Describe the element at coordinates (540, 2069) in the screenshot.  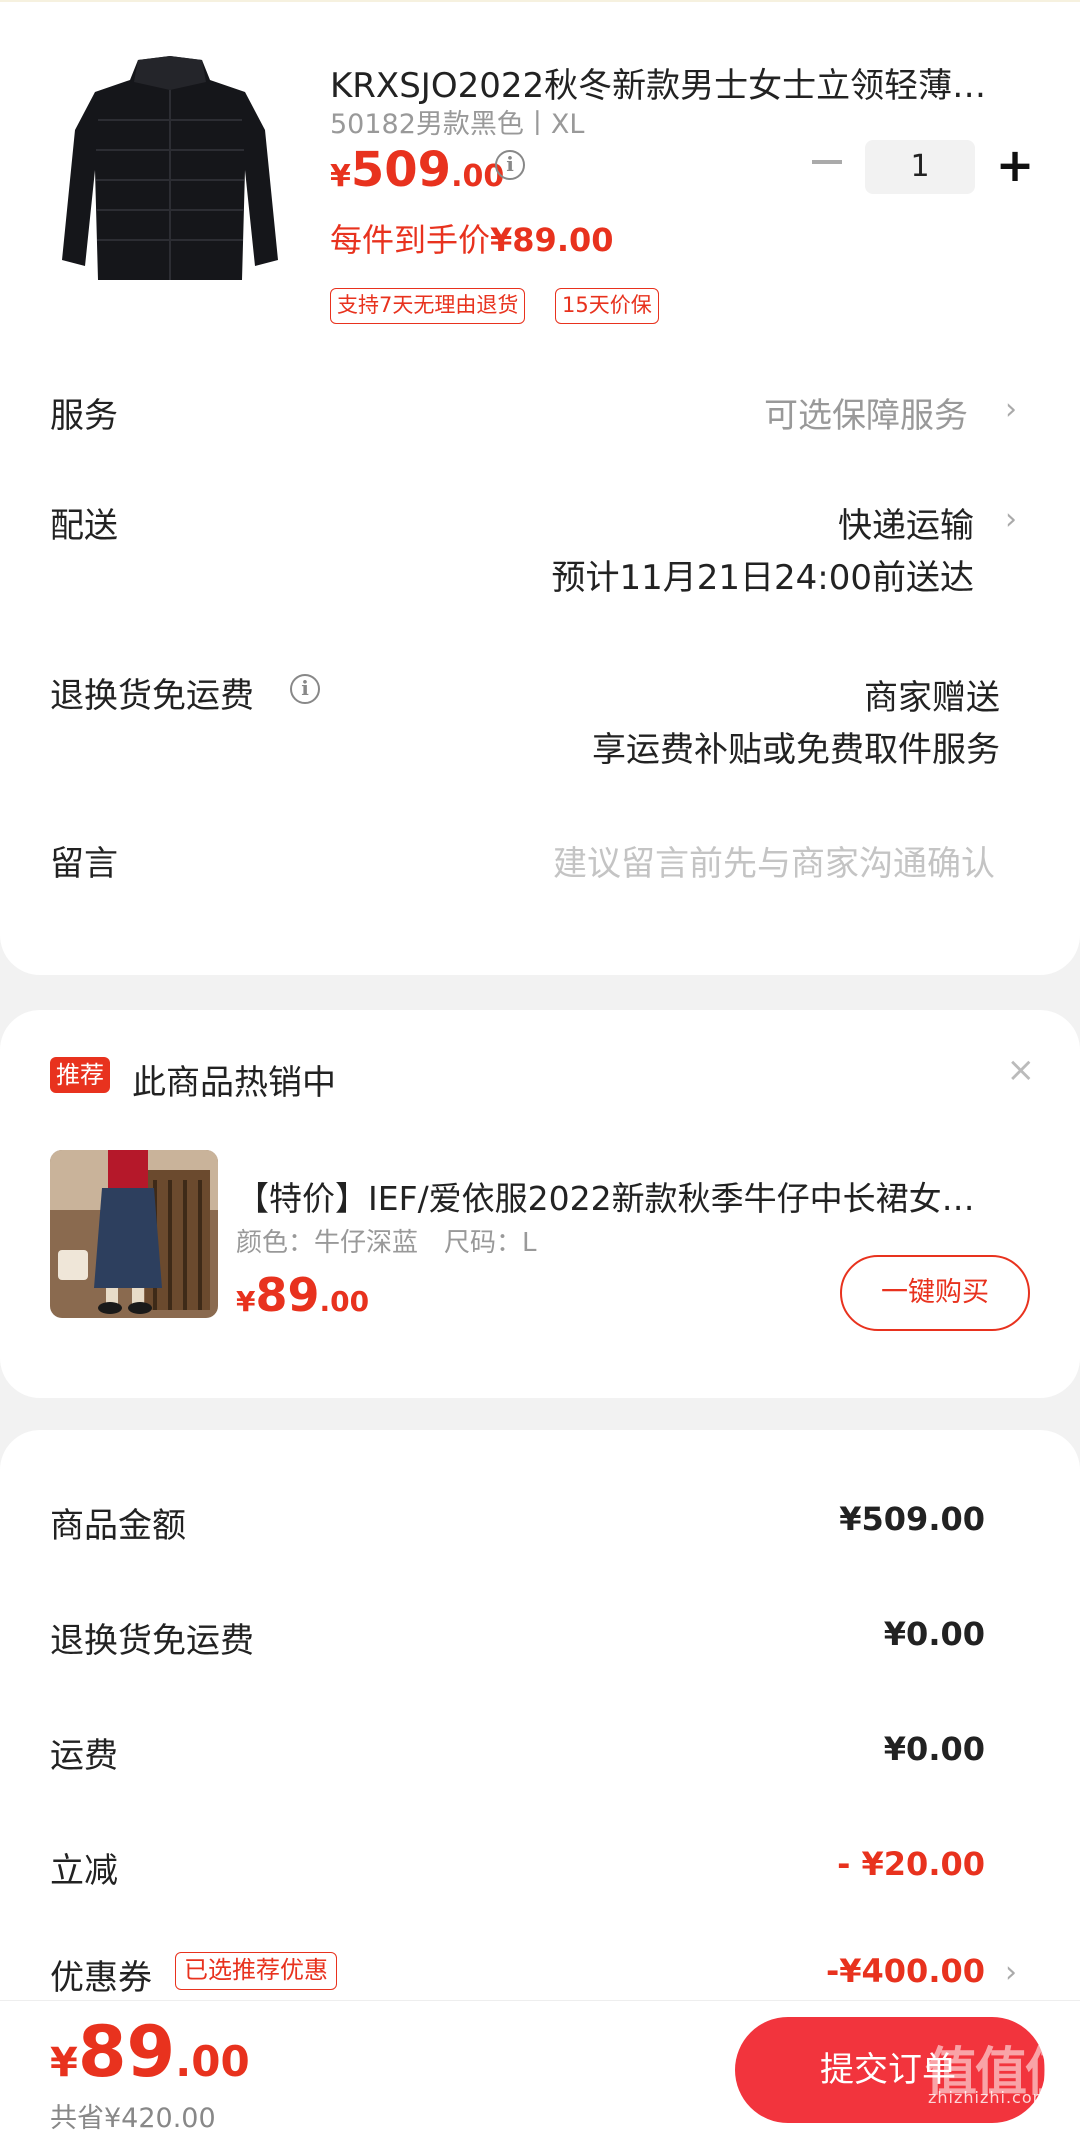
I see `bottom-bar: ¥ 89 .00 共省¥420.00 提交订单` at that location.